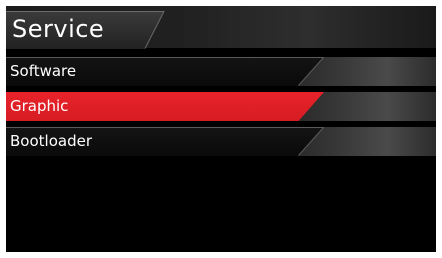 This screenshot has width=442, height=258. I want to click on menu-item-graphic: Graphic, so click(221, 106).